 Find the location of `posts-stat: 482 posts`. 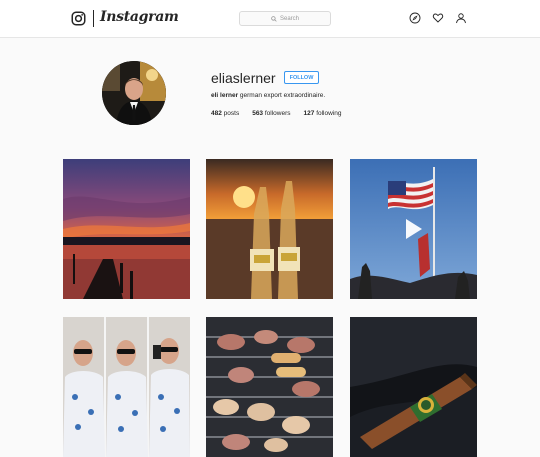

posts-stat: 482 posts is located at coordinates (225, 113).